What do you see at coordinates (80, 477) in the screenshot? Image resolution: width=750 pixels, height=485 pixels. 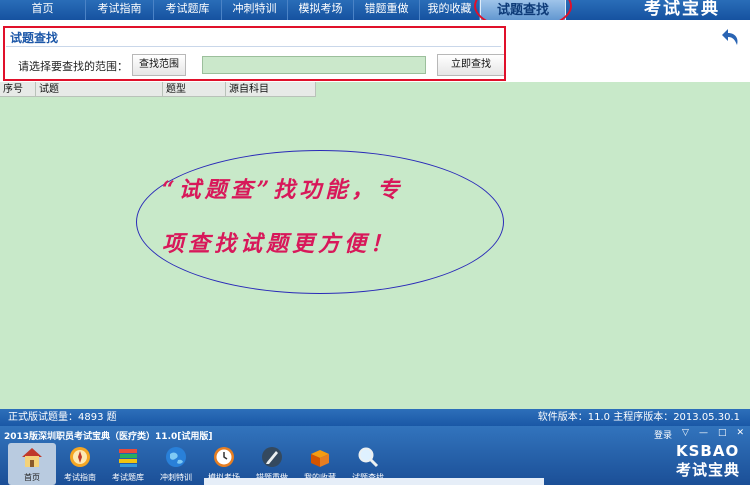 I see `dock-label: 考试指南` at bounding box center [80, 477].